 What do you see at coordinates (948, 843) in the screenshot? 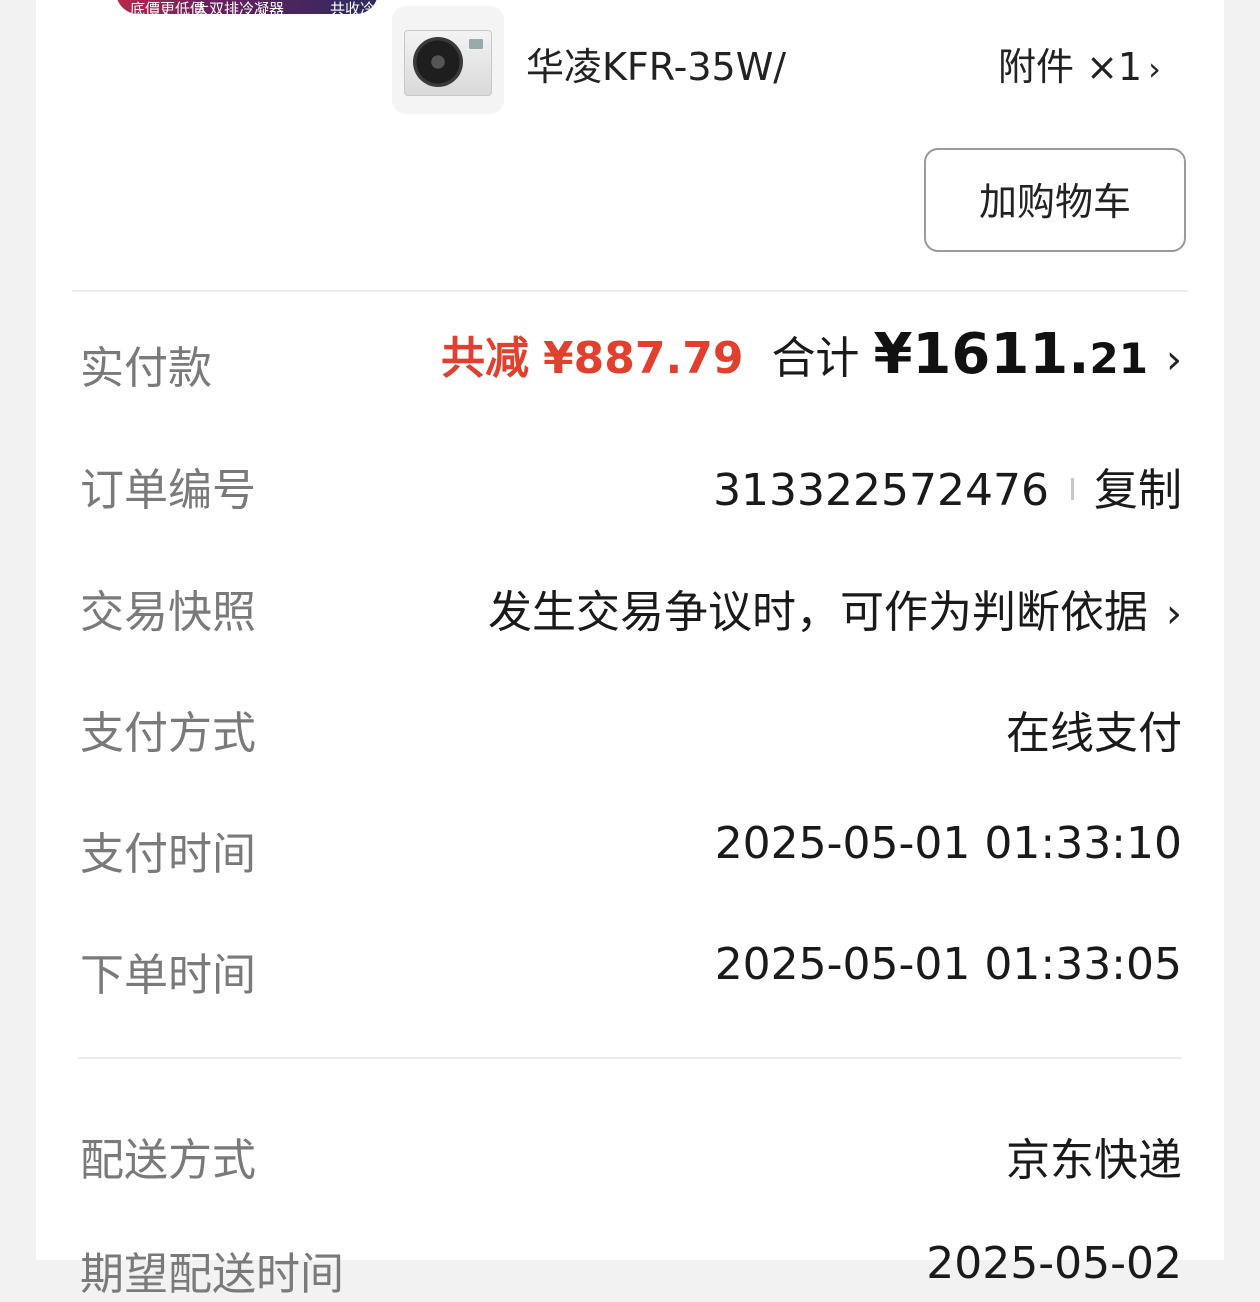
I see `pay-time-value: 2025-05-01 01:33:10` at bounding box center [948, 843].